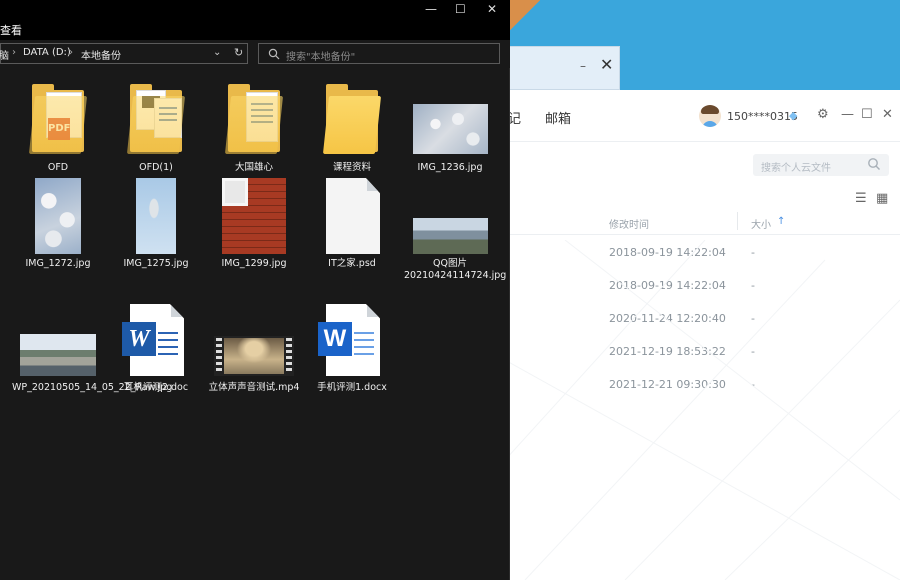 This screenshot has width=900, height=580. Describe the element at coordinates (255, 54) in the screenshot. I see `address-row: 脑 › DATA (D:) › 本地备份 ⌄ ↻ 搜索"本地备份"` at that location.